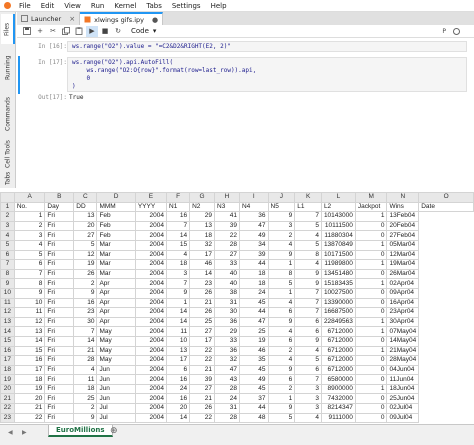 The height and width of the screenshot is (445, 474). I want to click on data-cell: 02Jul04, so click(403, 408).